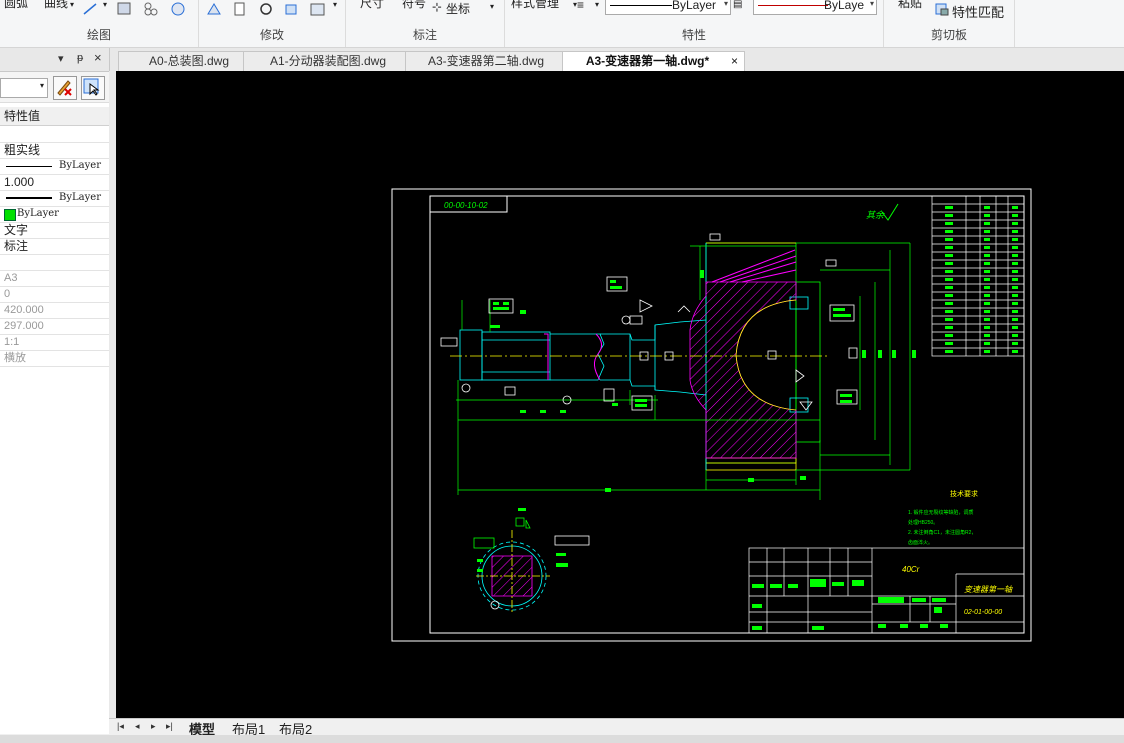  What do you see at coordinates (90, 9) in the screenshot?
I see `line-icon` at bounding box center [90, 9].